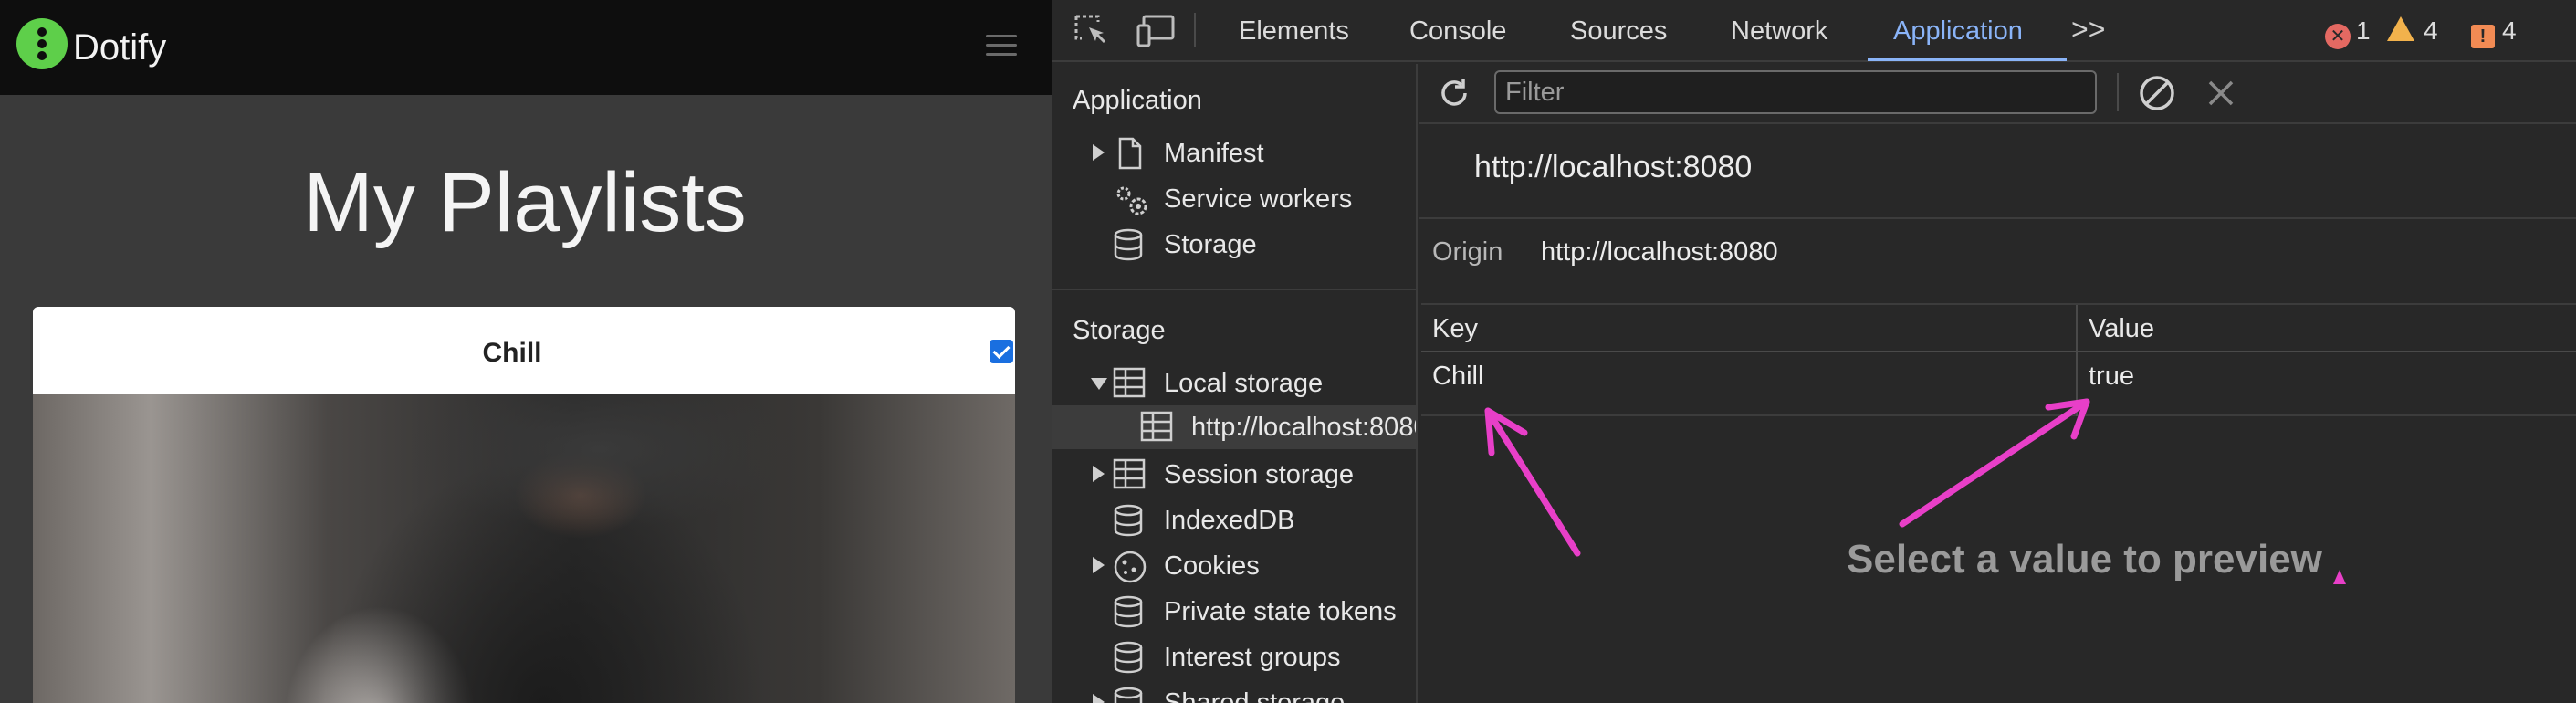  Describe the element at coordinates (1779, 31) in the screenshot. I see `tab-network: Network` at that location.